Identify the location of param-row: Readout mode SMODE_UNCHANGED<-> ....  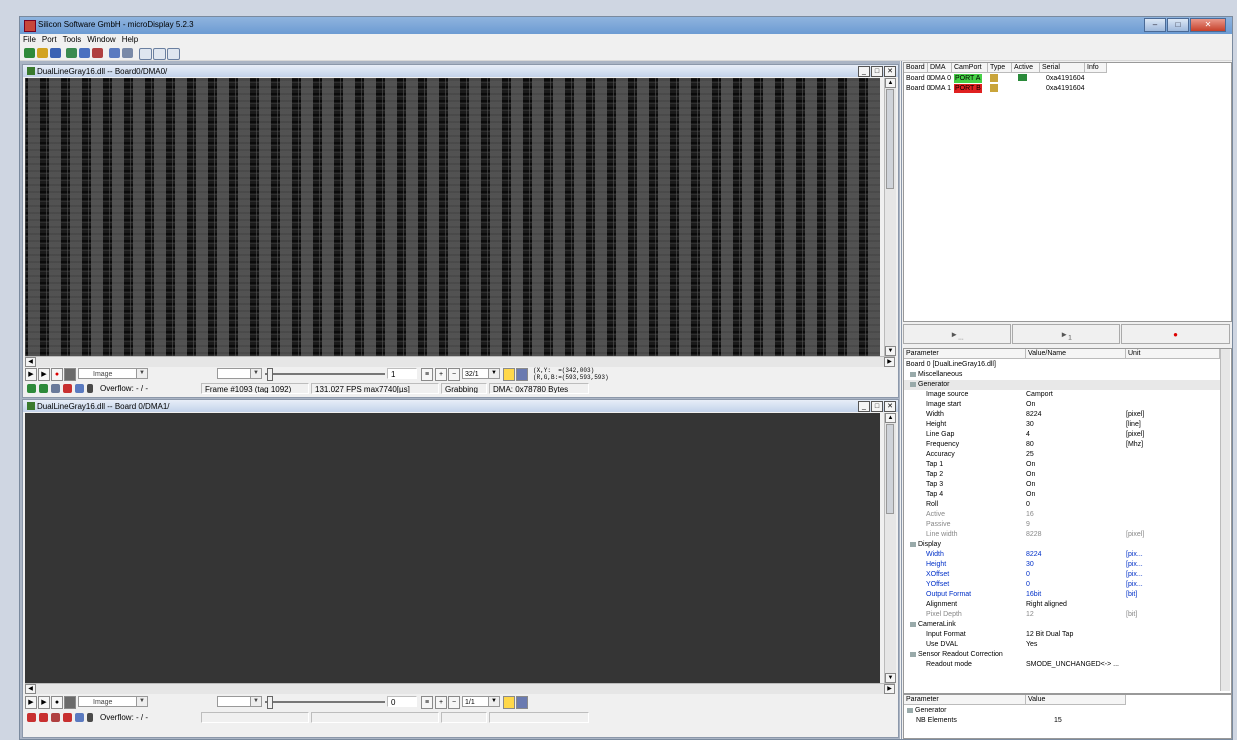
(1062, 665).